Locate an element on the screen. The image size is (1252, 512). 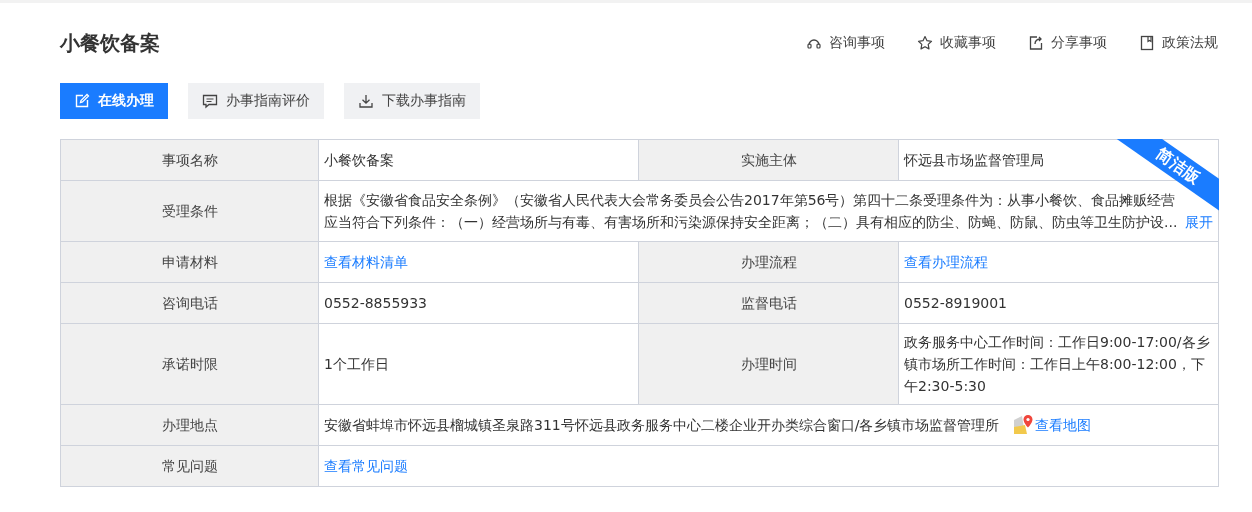
field-label: 受理条件 is located at coordinates (189, 211).